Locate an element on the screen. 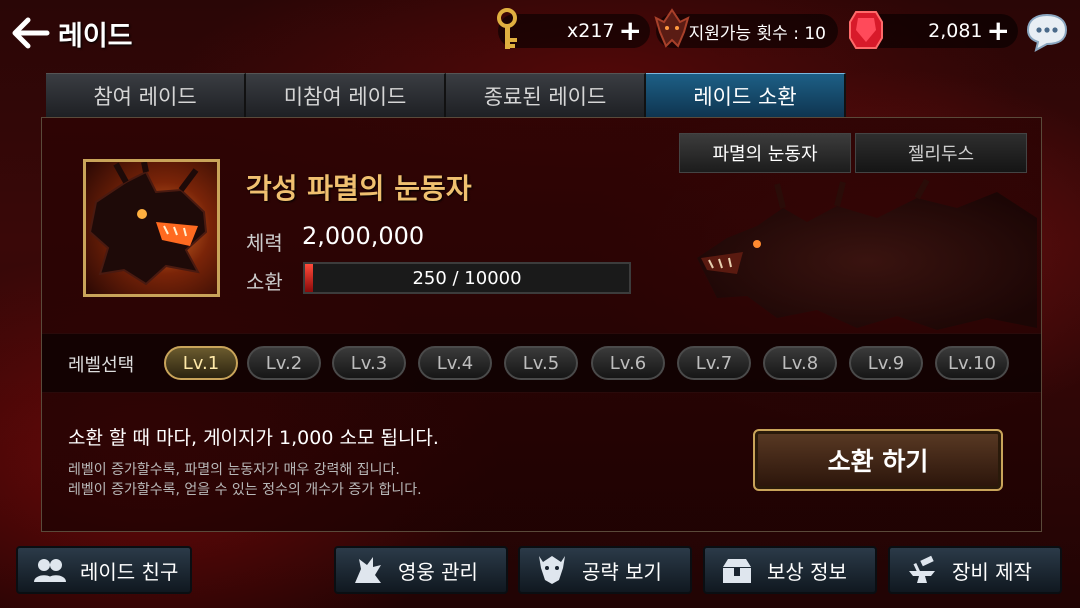 The height and width of the screenshot is (608, 1080). friends-icon is located at coordinates (50, 570).